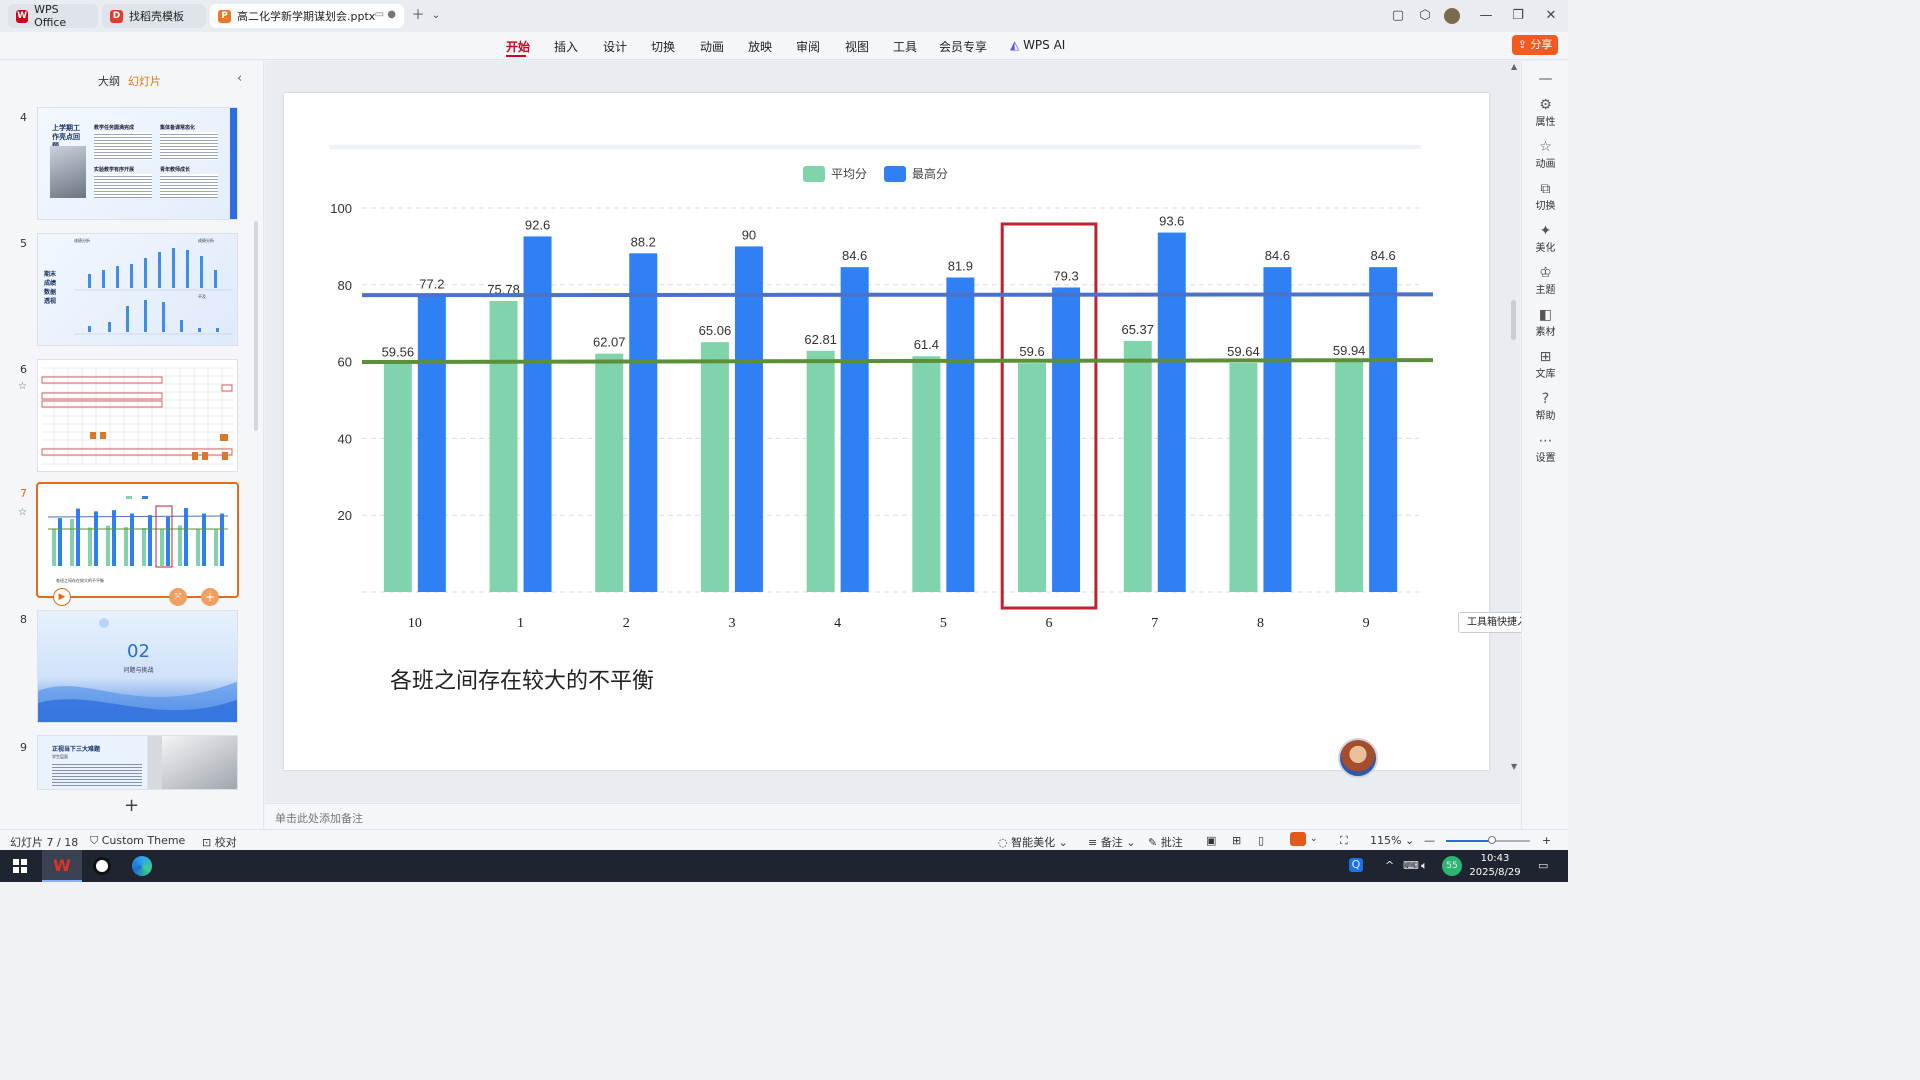  I want to click on taskbar-qq, so click(102, 866).